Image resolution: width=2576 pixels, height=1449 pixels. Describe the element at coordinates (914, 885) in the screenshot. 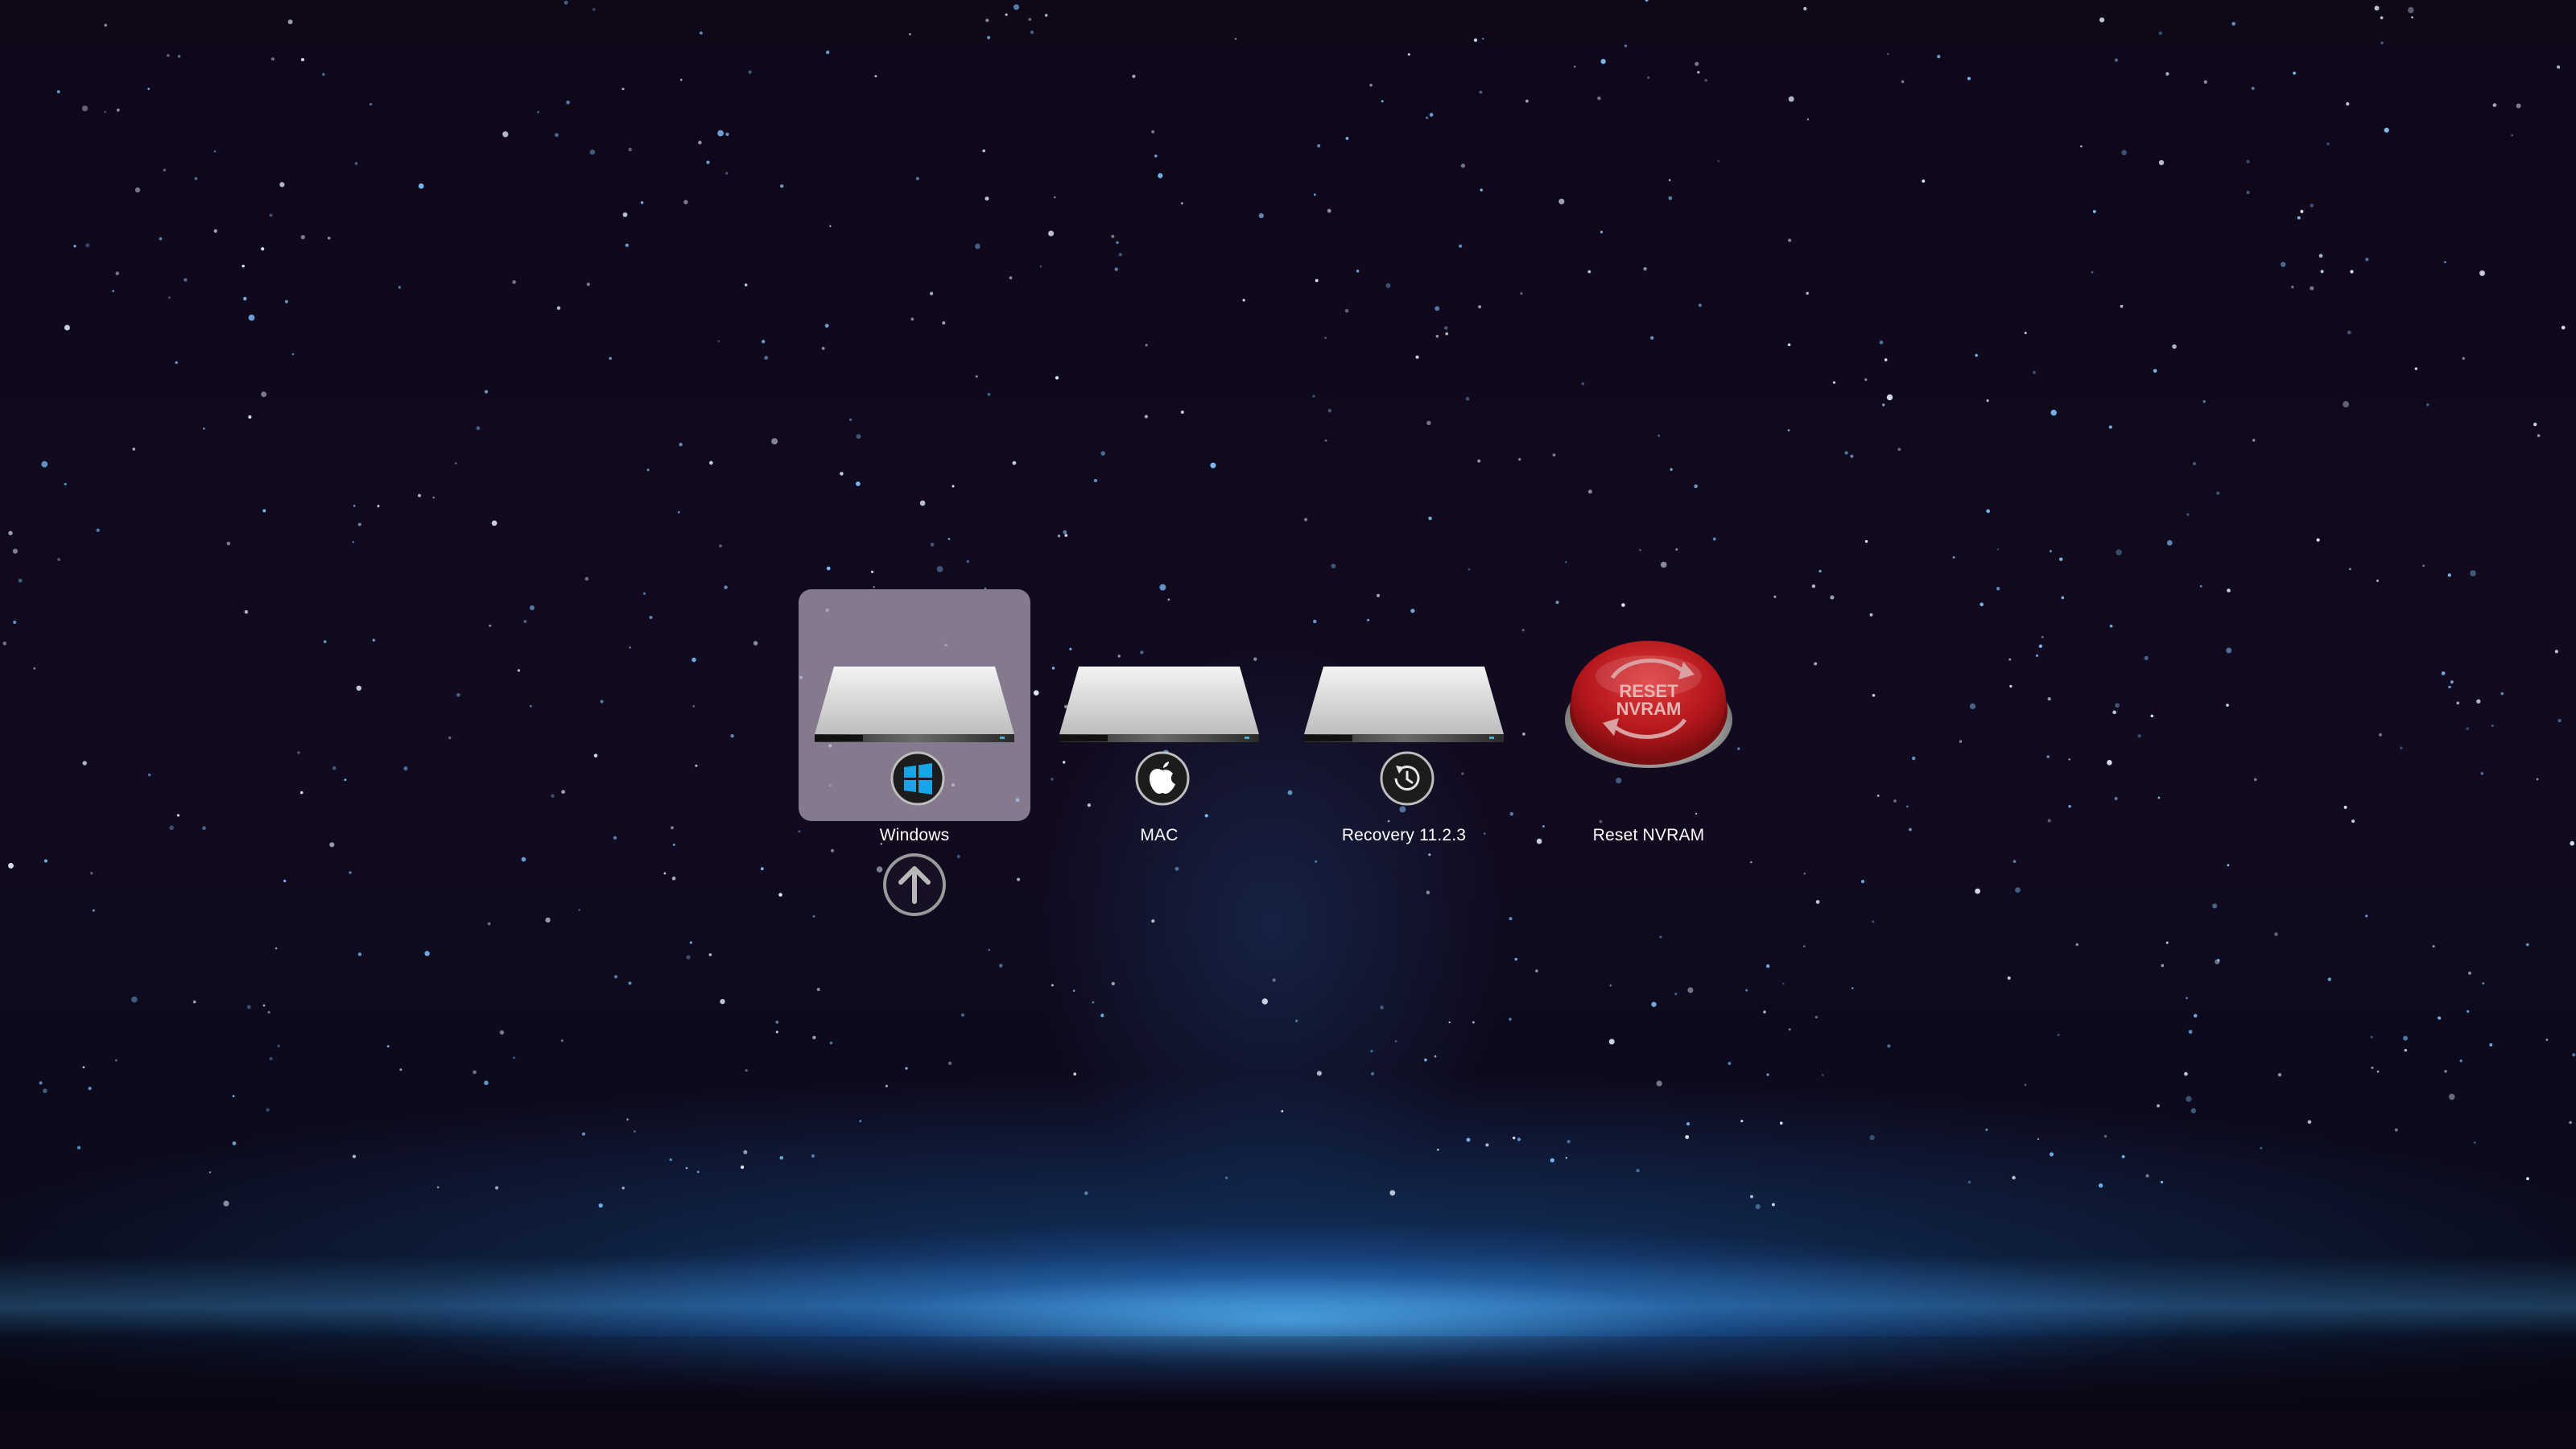

I see `up-arrow-icon` at that location.